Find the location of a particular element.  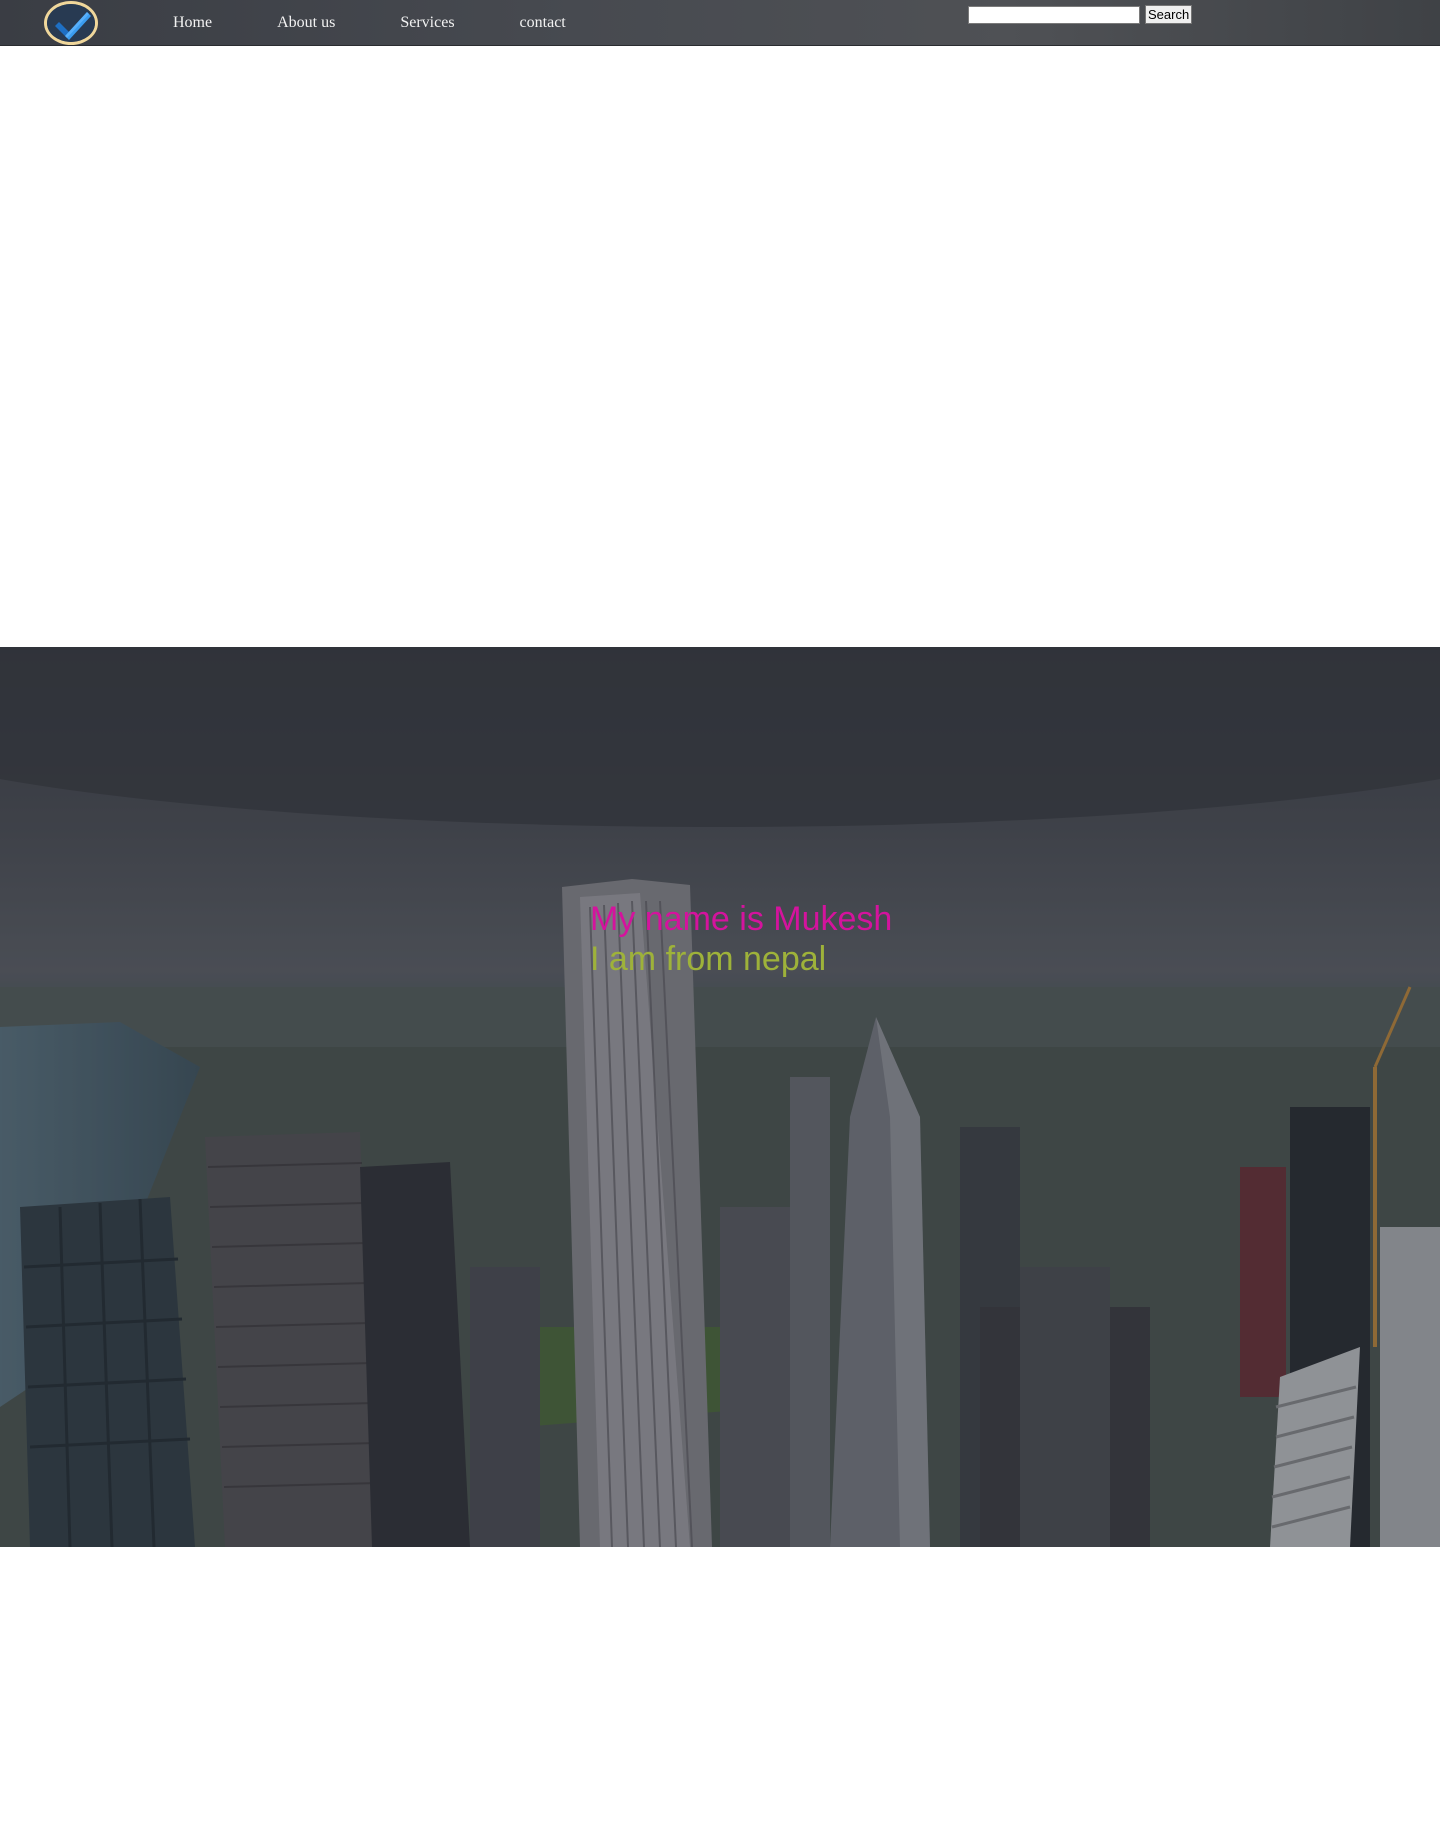

main-nav: Home About us Services contact is located at coordinates (379, 23).